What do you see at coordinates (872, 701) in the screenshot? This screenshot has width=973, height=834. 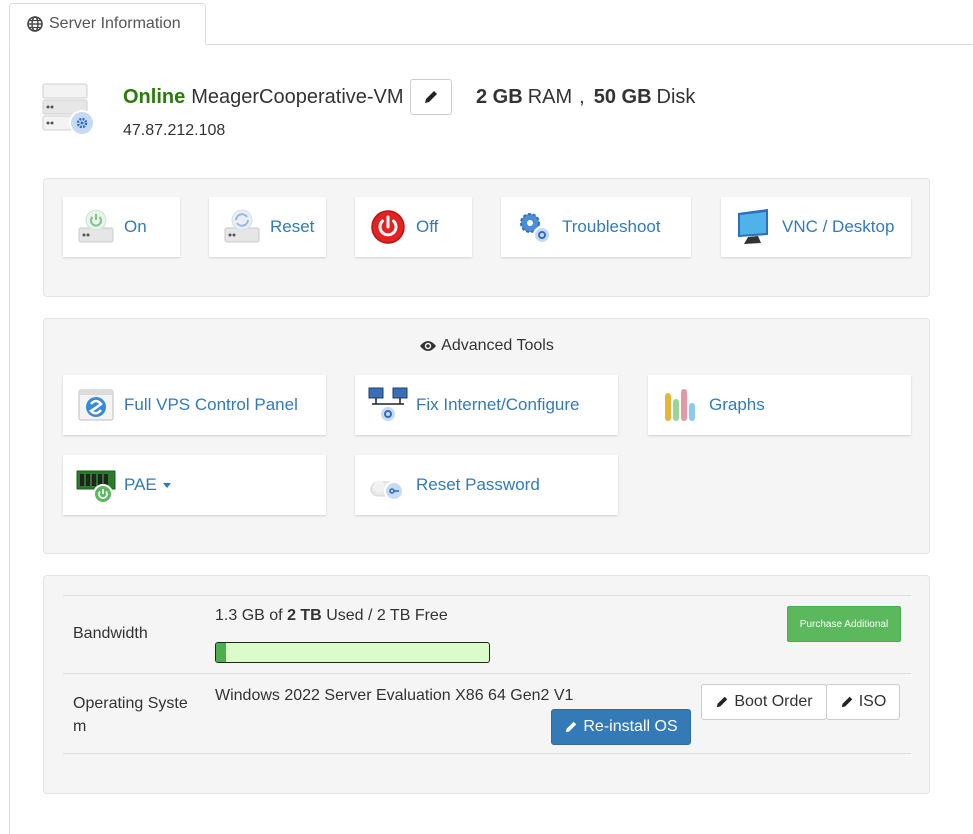 I see `iso-label: ISO` at bounding box center [872, 701].